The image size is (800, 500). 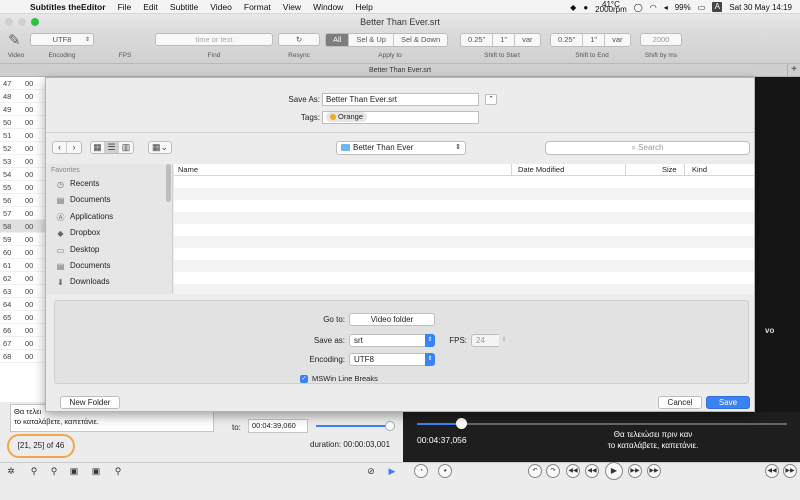 I want to click on skip-forward-icon: ▶▶, so click(x=790, y=471).